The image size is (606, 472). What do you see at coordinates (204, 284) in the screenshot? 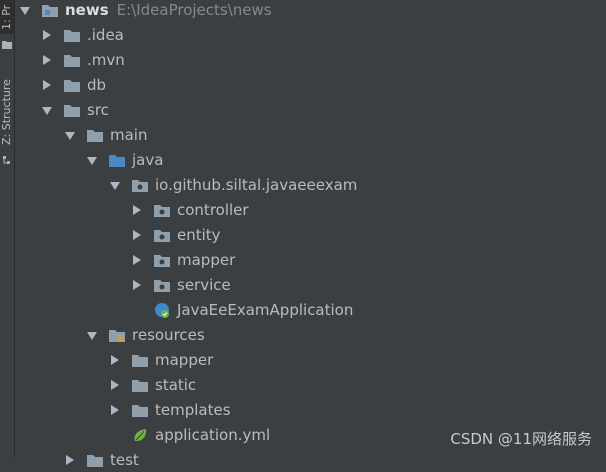
I see `tree-item-label: service` at bounding box center [204, 284].